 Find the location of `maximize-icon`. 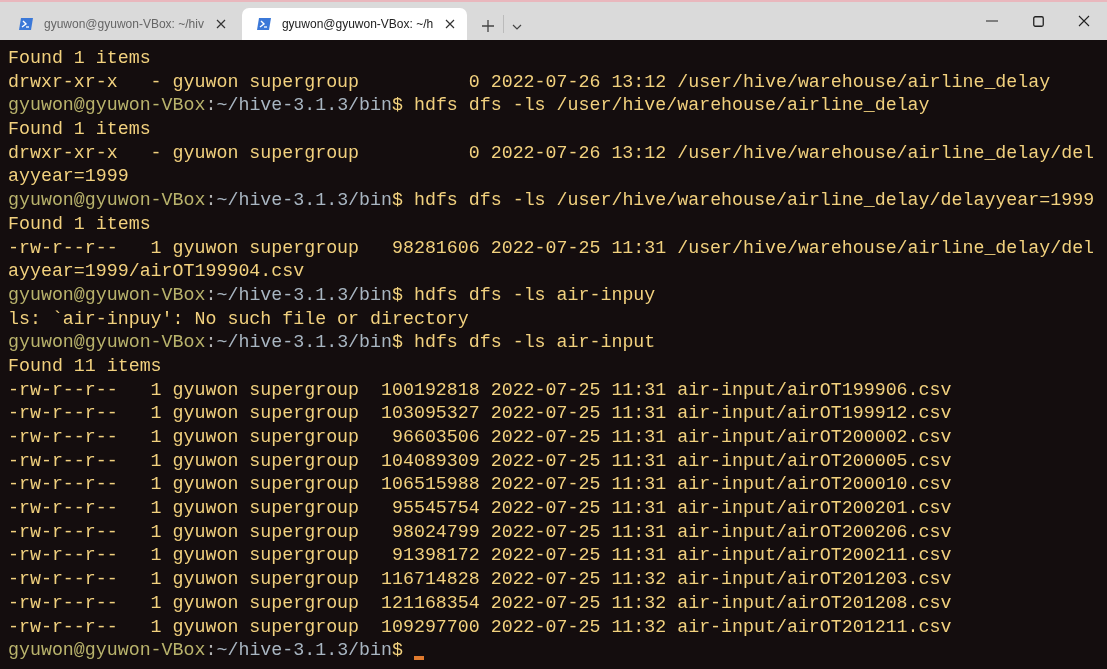

maximize-icon is located at coordinates (1038, 21).